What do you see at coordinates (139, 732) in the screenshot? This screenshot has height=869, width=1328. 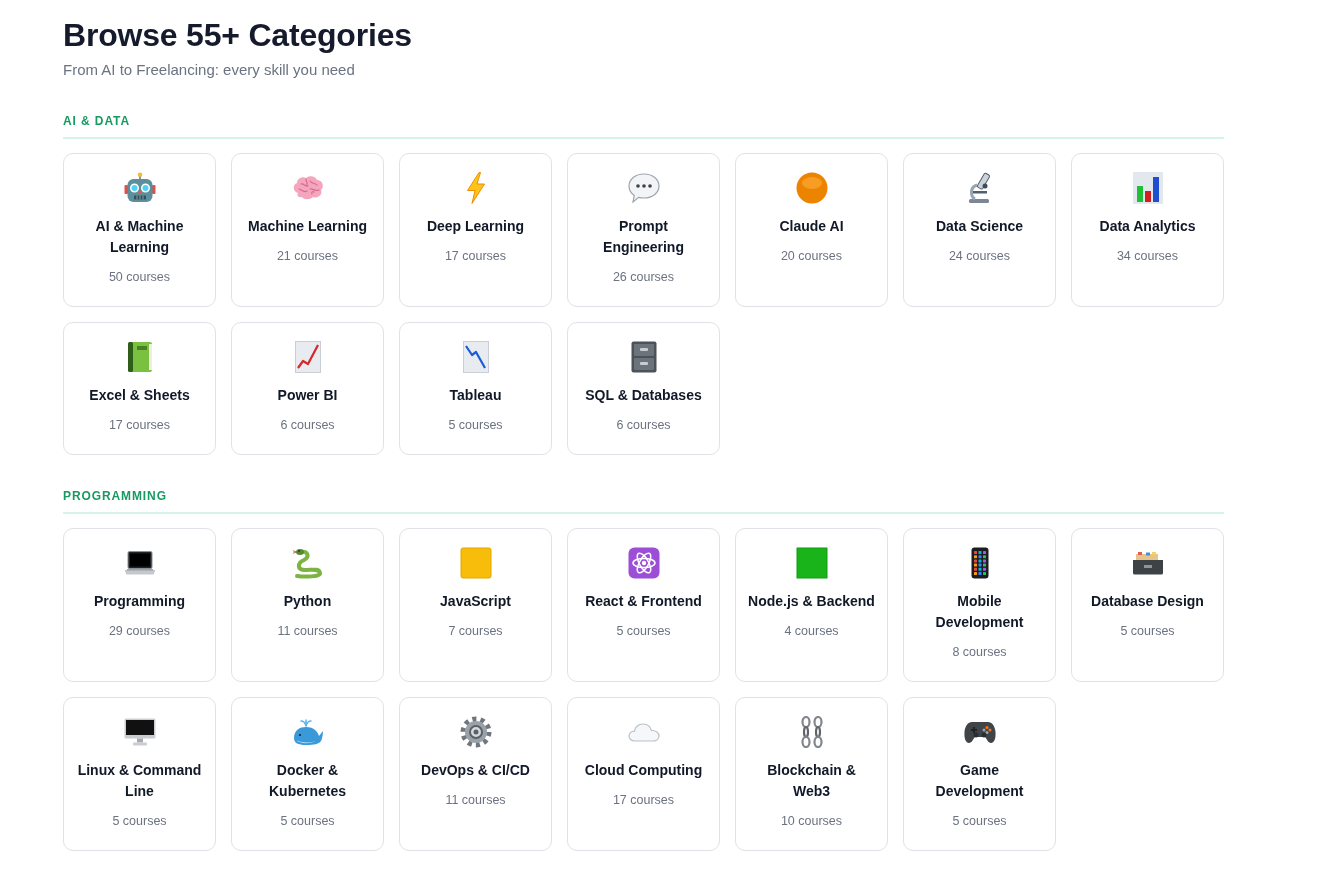 I see `monitor-icon` at bounding box center [139, 732].